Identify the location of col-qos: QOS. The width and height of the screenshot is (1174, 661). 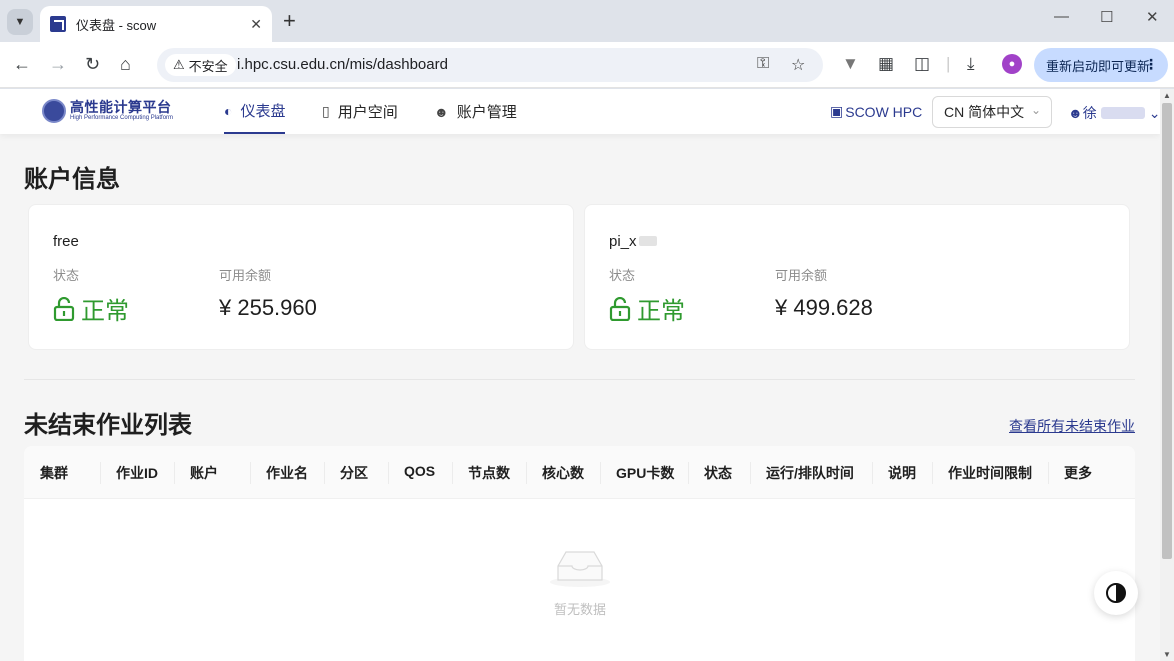
(419, 471).